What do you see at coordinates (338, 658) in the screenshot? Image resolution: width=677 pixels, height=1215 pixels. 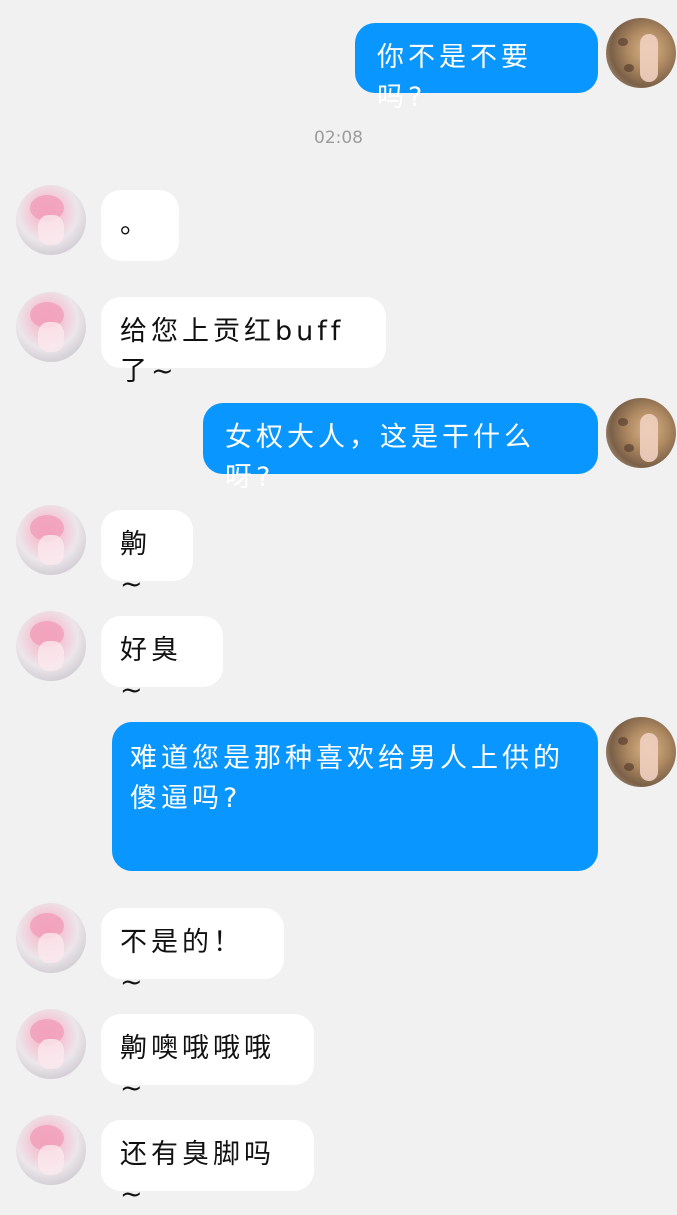 I see `message-row-incoming: 好臭~` at bounding box center [338, 658].